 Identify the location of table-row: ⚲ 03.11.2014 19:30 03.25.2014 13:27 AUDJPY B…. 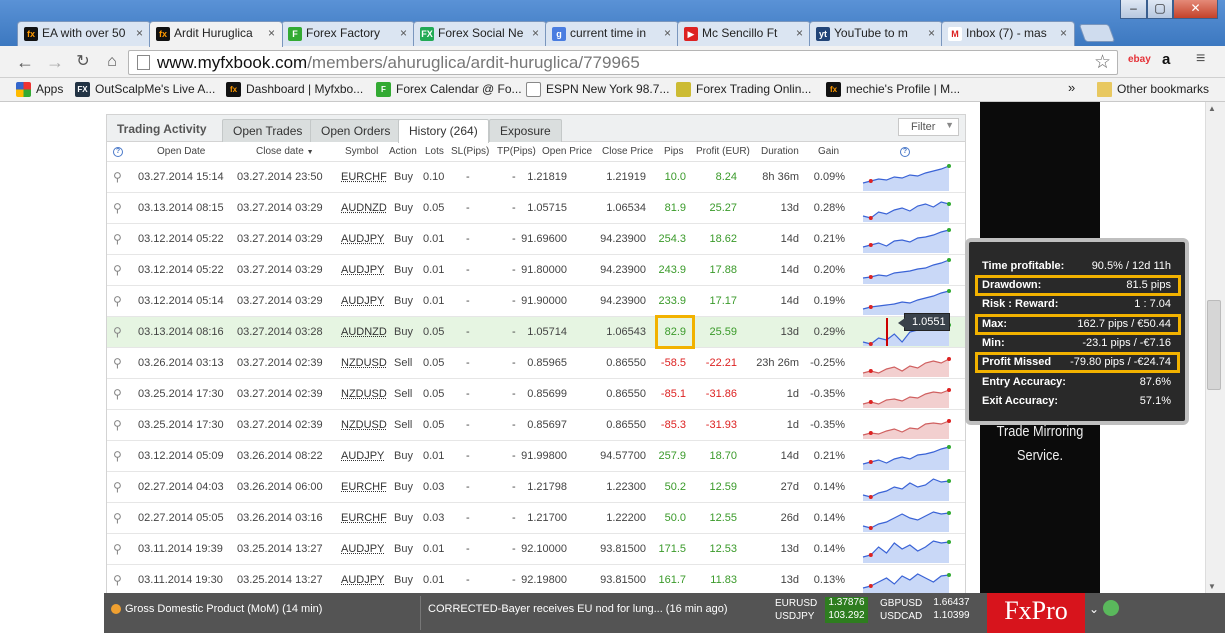
(536, 580).